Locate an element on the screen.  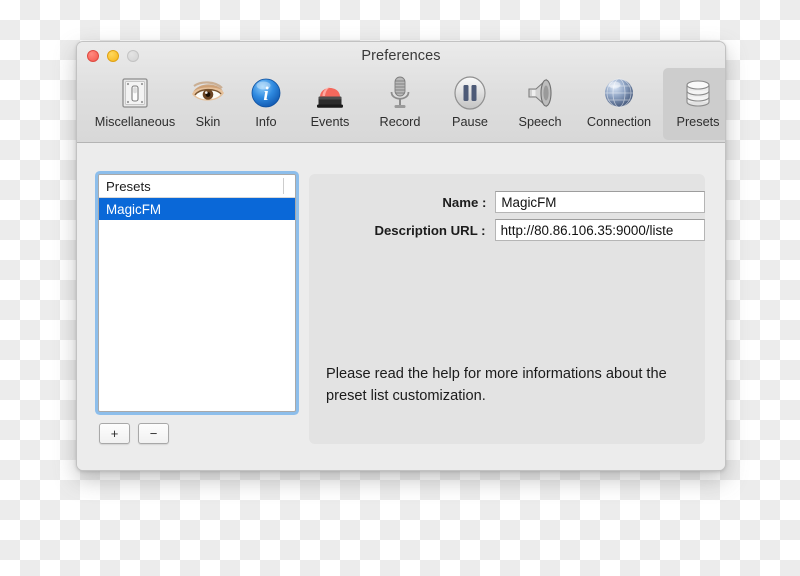
speaker-icon is located at coordinates (540, 93).